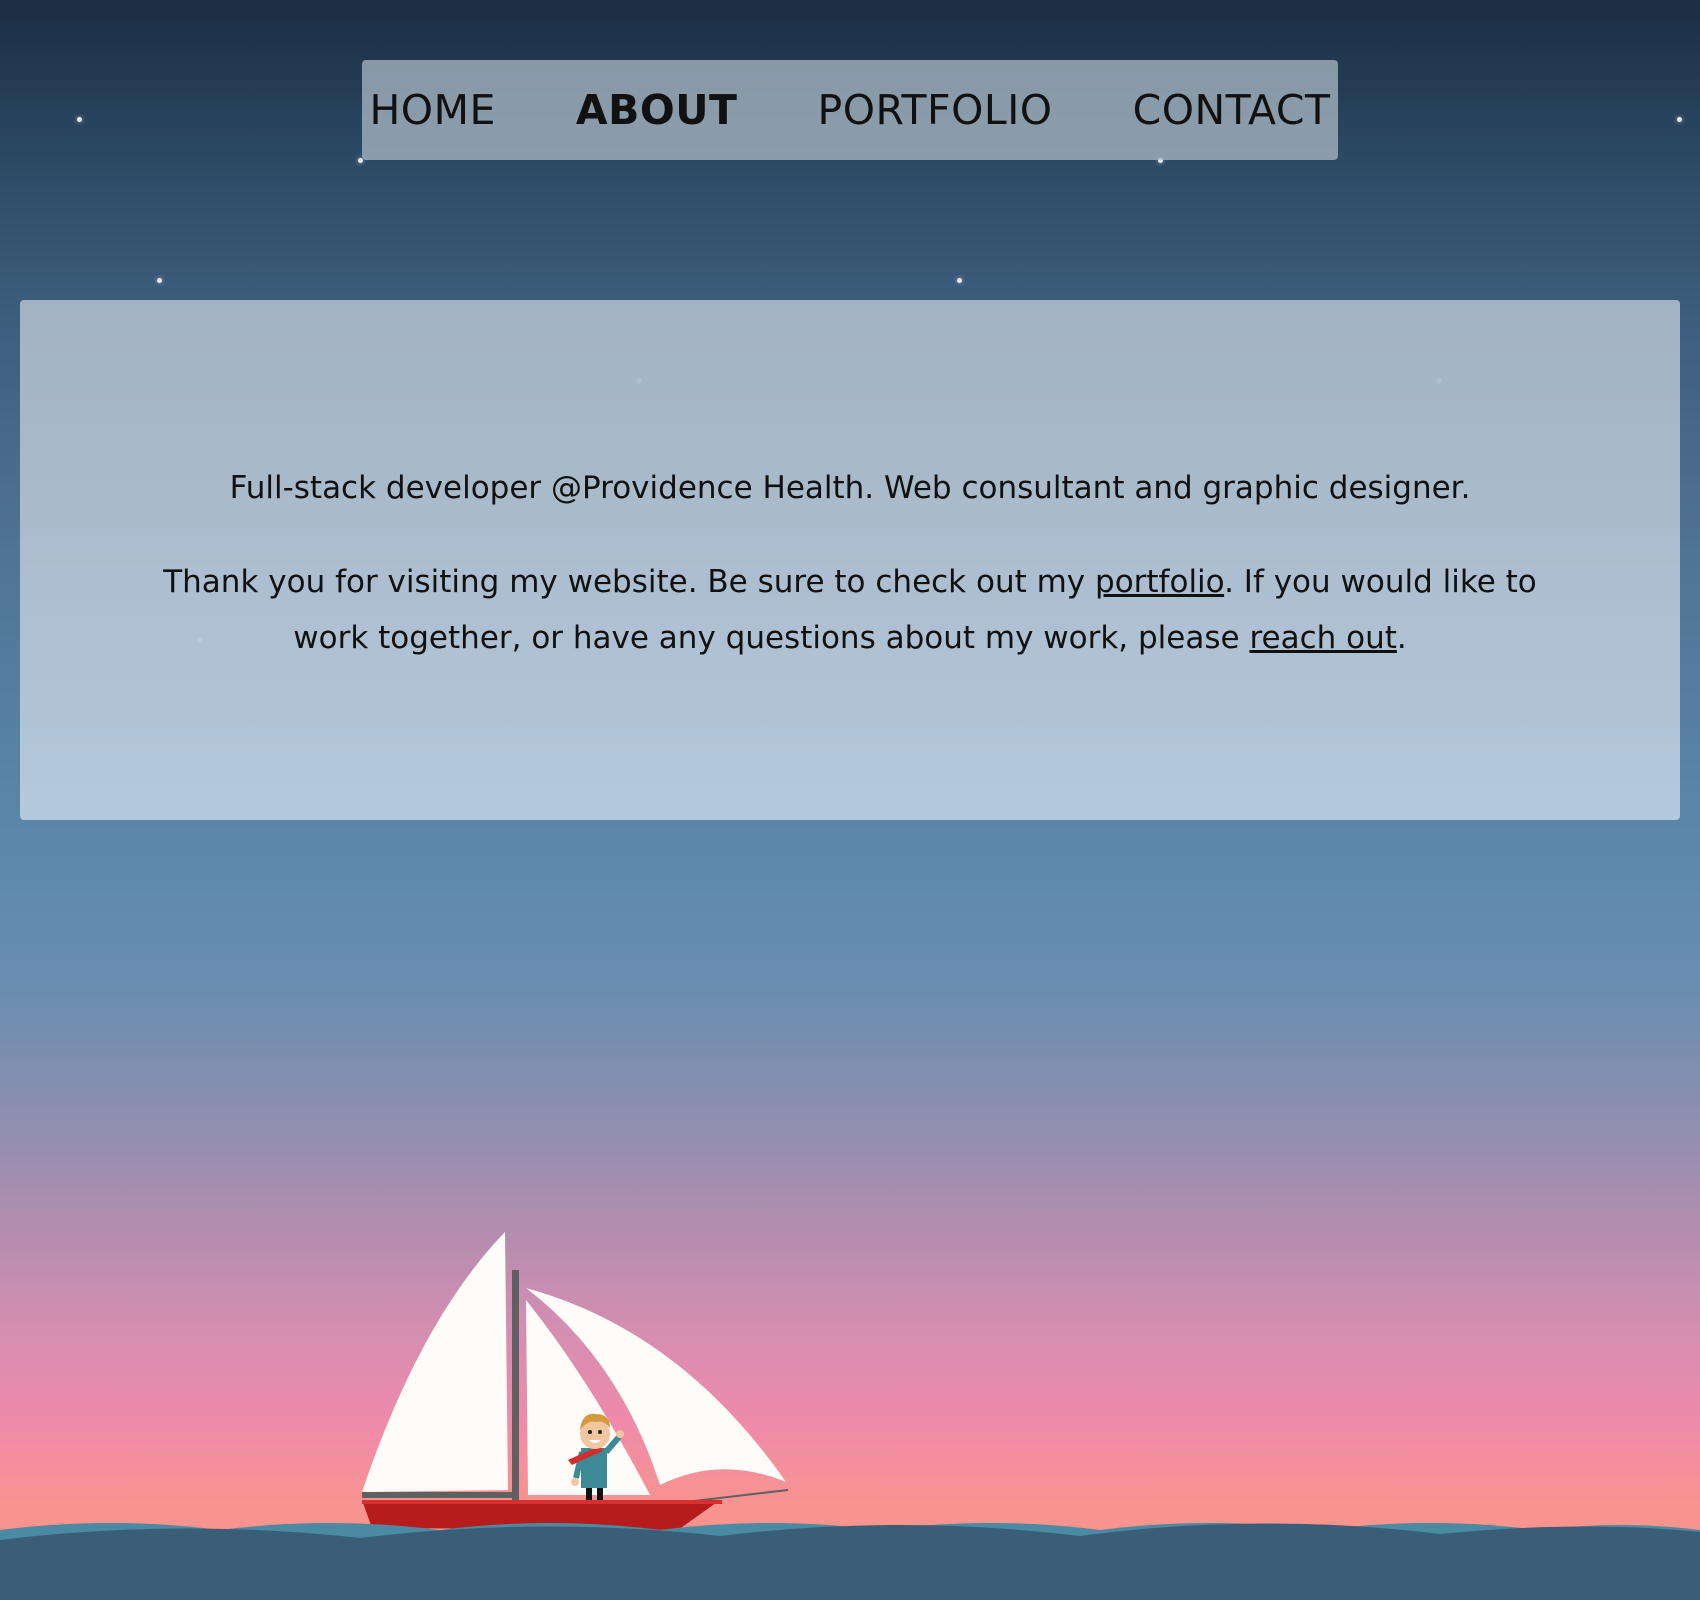 The image size is (1700, 1600). I want to click on main-sail, so click(435, 1362).